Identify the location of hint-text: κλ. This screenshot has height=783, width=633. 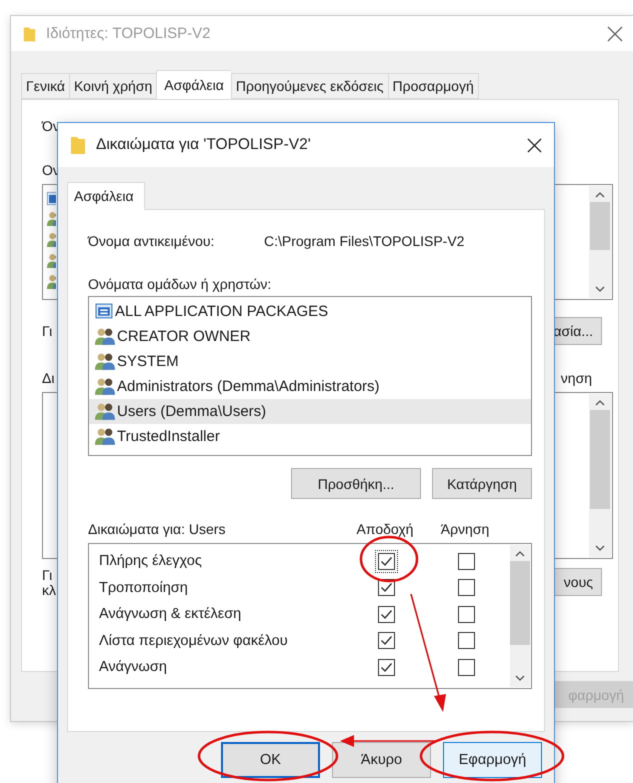
(49, 590).